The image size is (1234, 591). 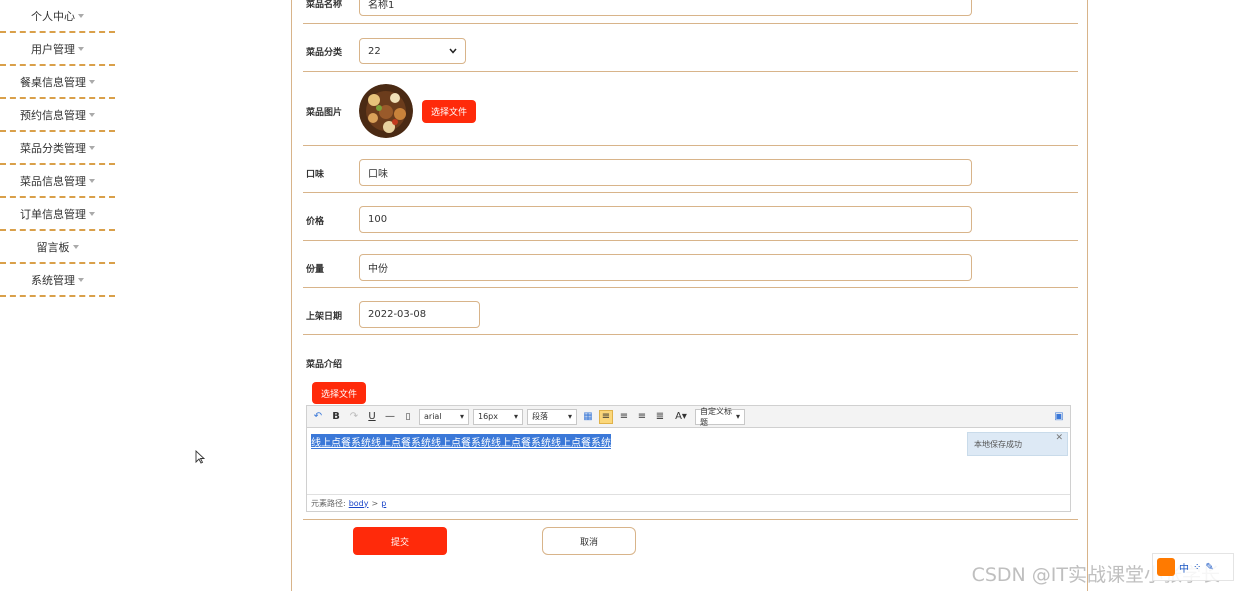 What do you see at coordinates (315, 270) in the screenshot?
I see `field-label: 份量` at bounding box center [315, 270].